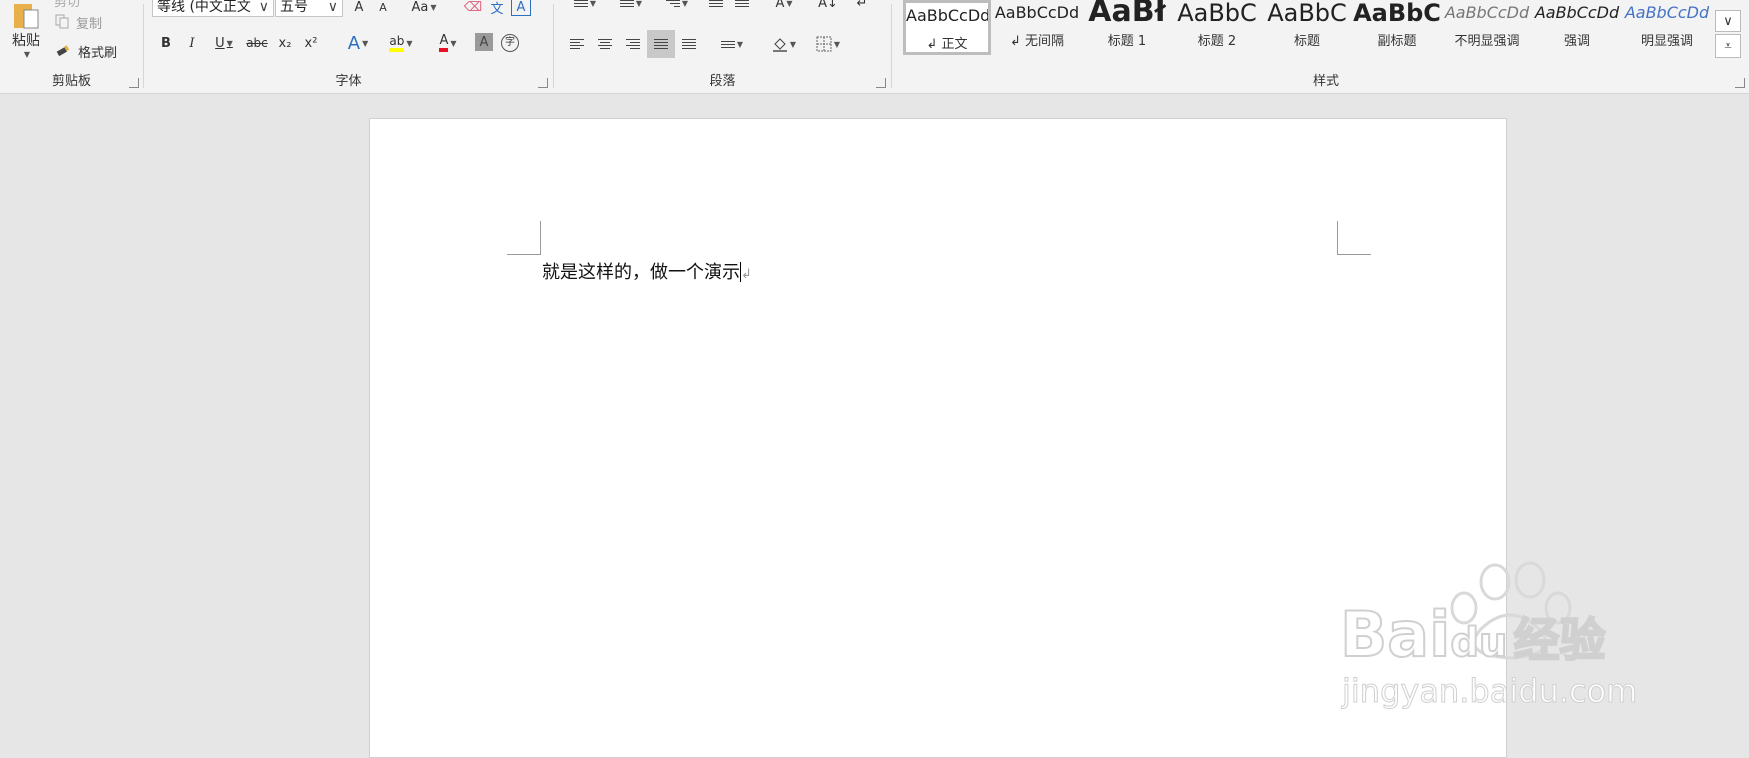 This screenshot has width=1749, height=758. What do you see at coordinates (27, 54) in the screenshot?
I see `paste-dropdown-icon: ▼` at bounding box center [27, 54].